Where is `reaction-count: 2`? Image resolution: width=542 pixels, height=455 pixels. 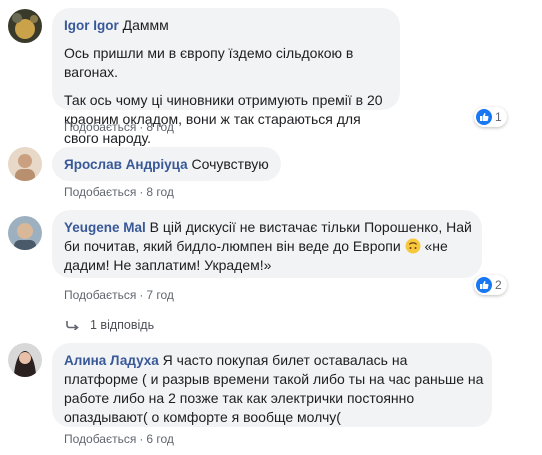
reaction-count: 2 is located at coordinates (490, 285).